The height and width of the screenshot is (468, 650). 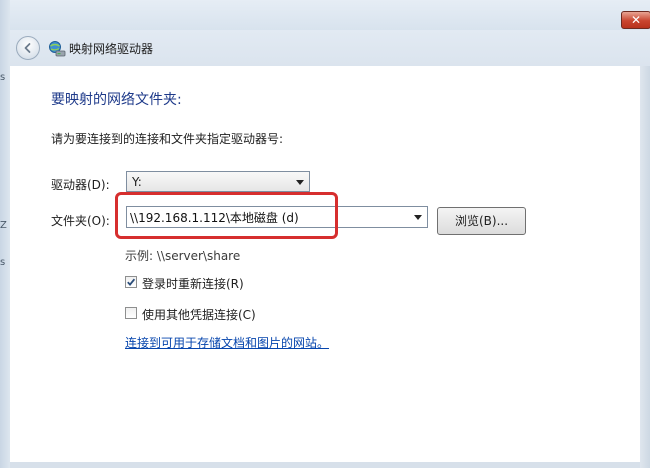 What do you see at coordinates (80, 221) in the screenshot?
I see `folder-label: 文件夹(O):` at bounding box center [80, 221].